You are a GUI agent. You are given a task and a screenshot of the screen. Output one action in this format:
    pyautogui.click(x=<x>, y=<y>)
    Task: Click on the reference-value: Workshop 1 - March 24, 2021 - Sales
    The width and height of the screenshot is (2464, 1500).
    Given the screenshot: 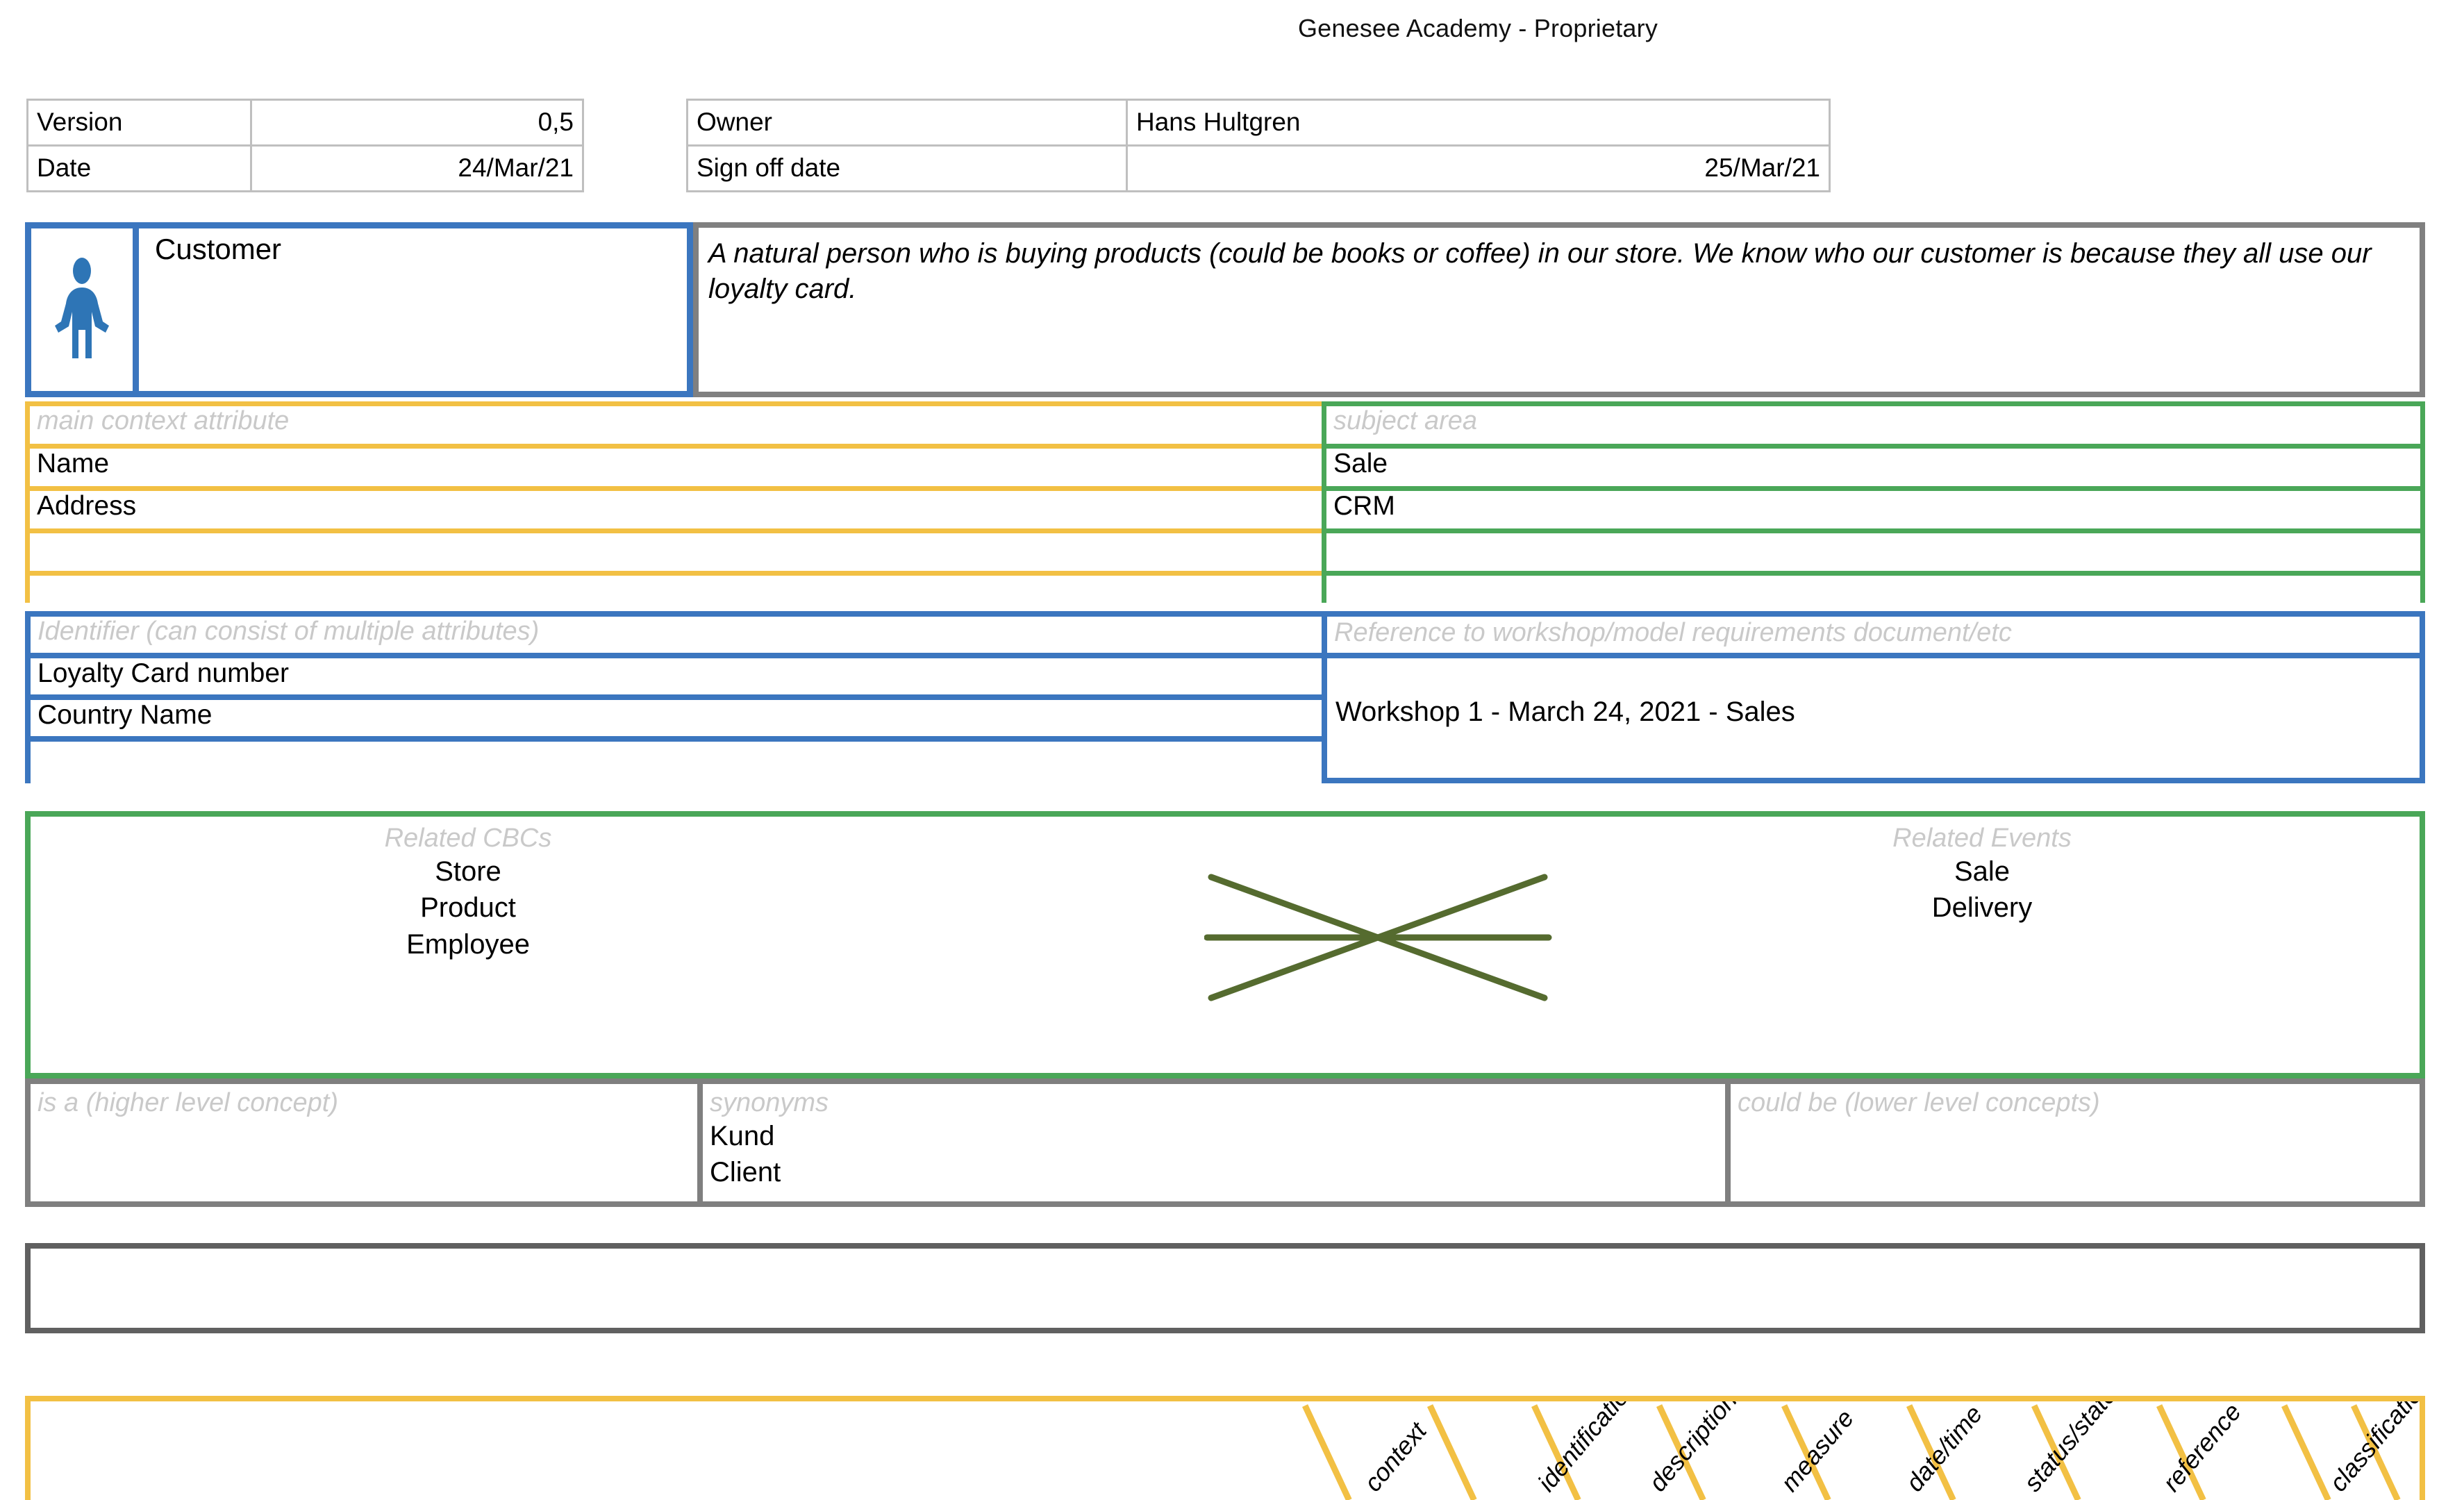 What is the action you would take?
    pyautogui.click(x=1873, y=718)
    